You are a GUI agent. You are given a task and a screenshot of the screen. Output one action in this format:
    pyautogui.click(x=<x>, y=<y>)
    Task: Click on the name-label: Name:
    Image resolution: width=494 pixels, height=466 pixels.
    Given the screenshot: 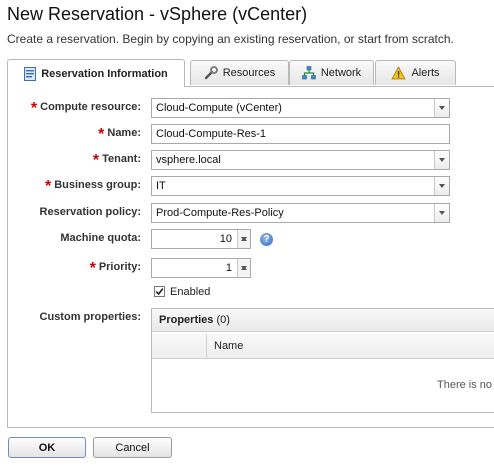 What is the action you would take?
    pyautogui.click(x=124, y=133)
    